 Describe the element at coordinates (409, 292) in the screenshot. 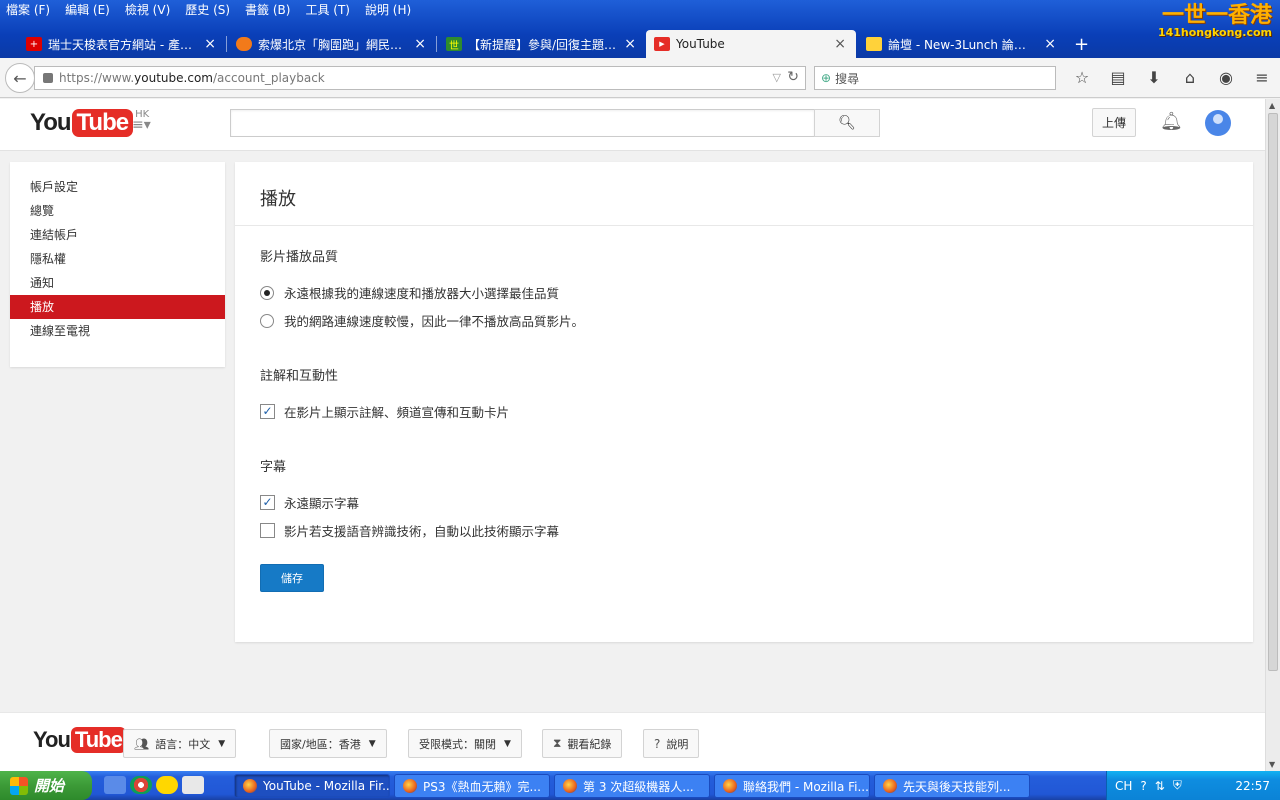

I see `quality-option-best: 永遠根據我的連線速度和播放器大小選擇最佳品質` at that location.